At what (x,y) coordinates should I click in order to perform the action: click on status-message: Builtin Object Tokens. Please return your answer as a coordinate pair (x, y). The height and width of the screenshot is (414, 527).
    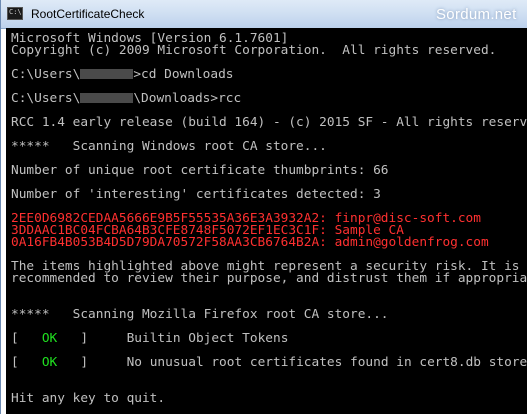
    Looking at the image, I should click on (188, 338).